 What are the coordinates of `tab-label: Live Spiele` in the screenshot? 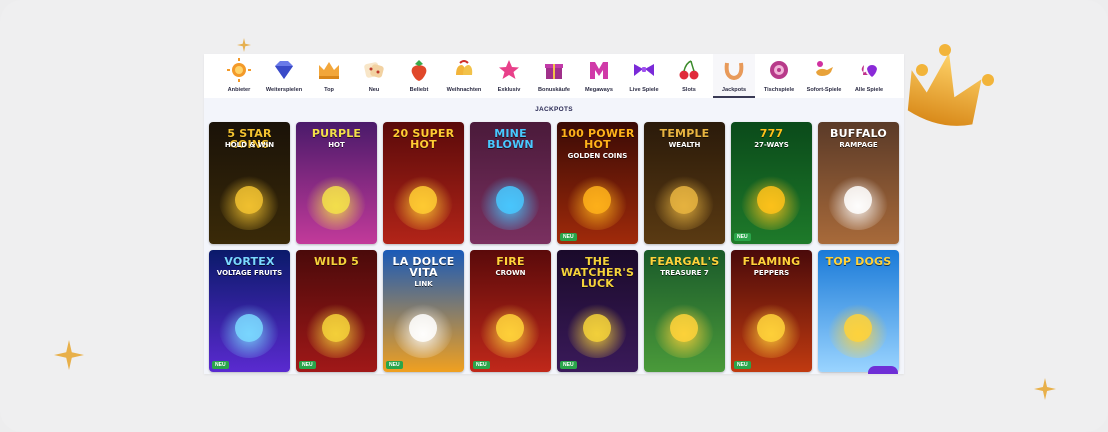 It's located at (644, 90).